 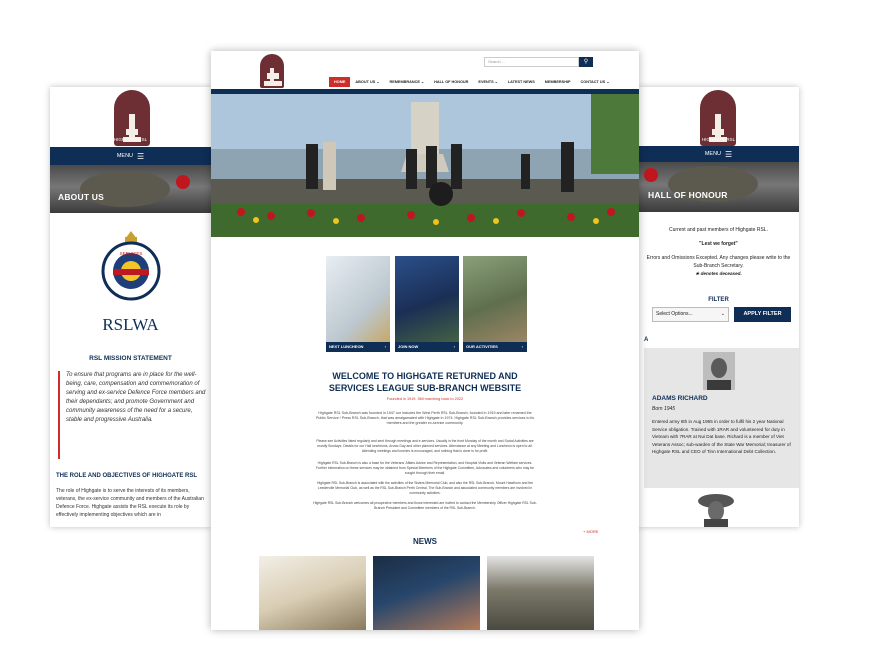 What do you see at coordinates (130, 324) in the screenshot?
I see `rsl-brand: RSLWA` at bounding box center [130, 324].